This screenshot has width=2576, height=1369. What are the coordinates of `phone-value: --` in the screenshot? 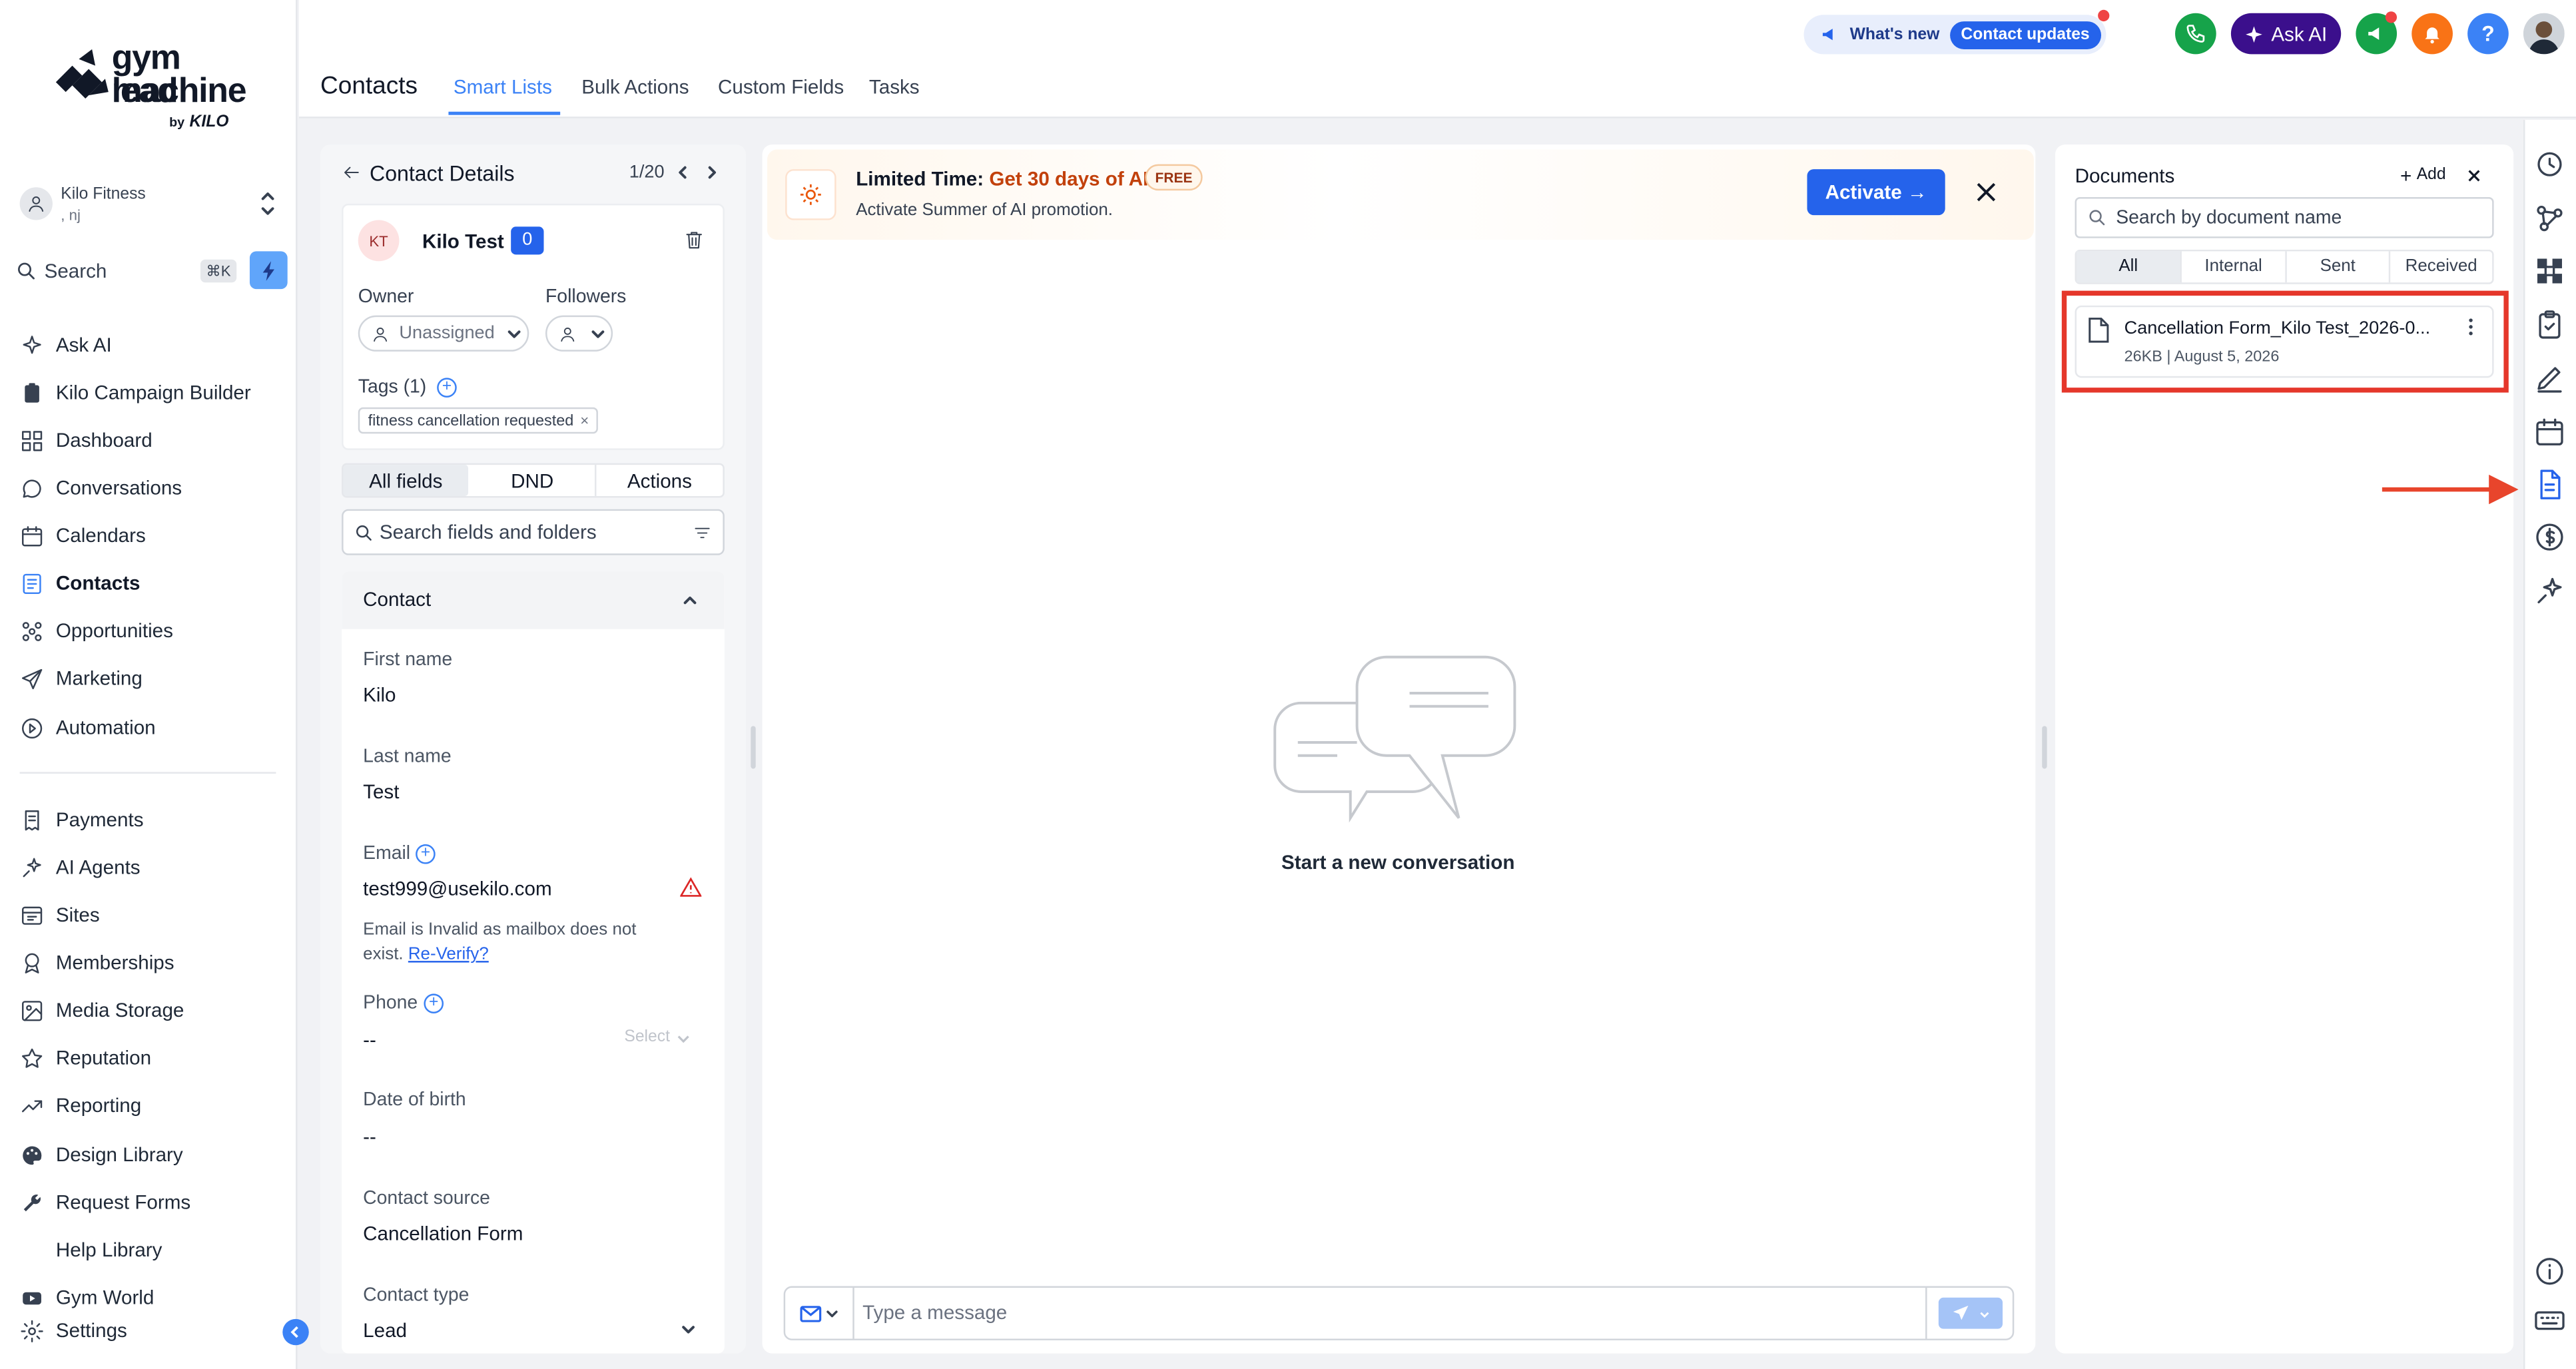 It's located at (369, 1039).